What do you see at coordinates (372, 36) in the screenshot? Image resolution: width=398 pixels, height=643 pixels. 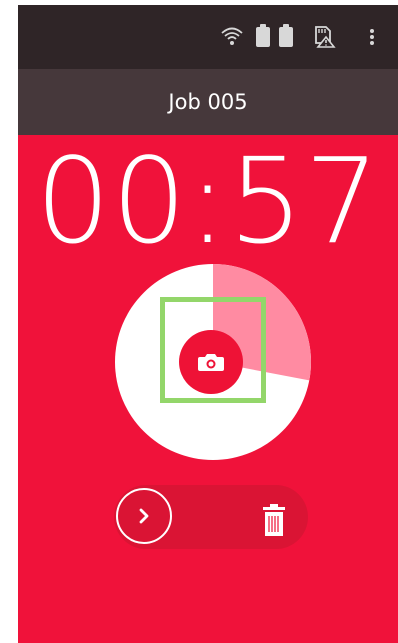 I see `overflow-menu-icon` at bounding box center [372, 36].